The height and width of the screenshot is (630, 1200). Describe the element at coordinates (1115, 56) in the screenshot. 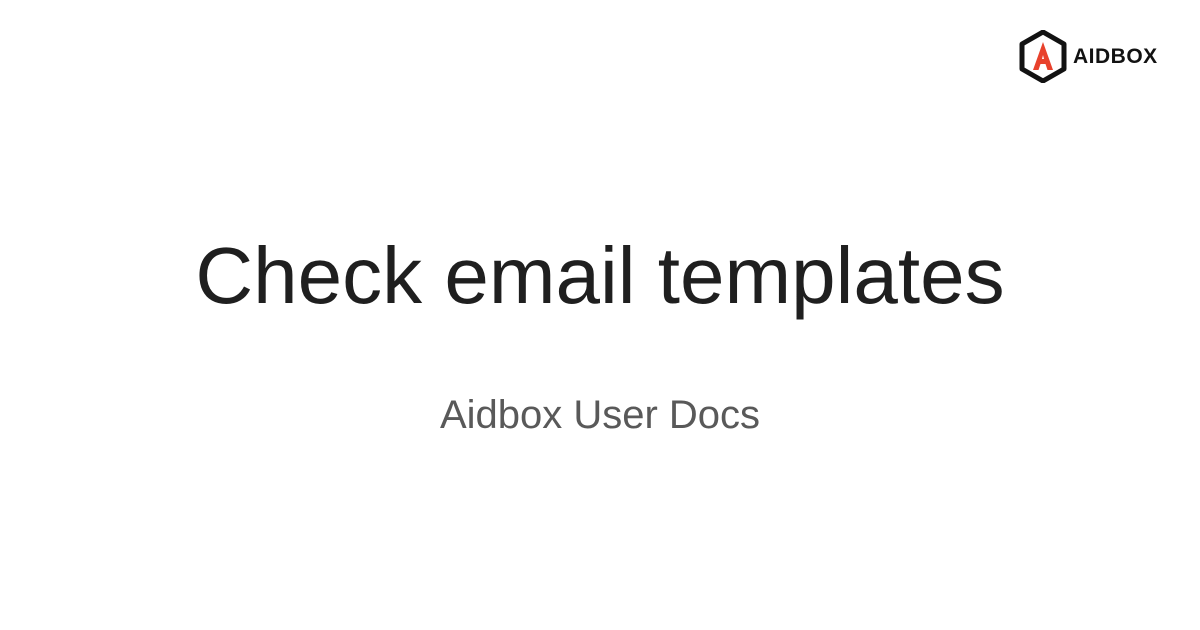

I see `logo-wordmark: AIDBOX` at that location.